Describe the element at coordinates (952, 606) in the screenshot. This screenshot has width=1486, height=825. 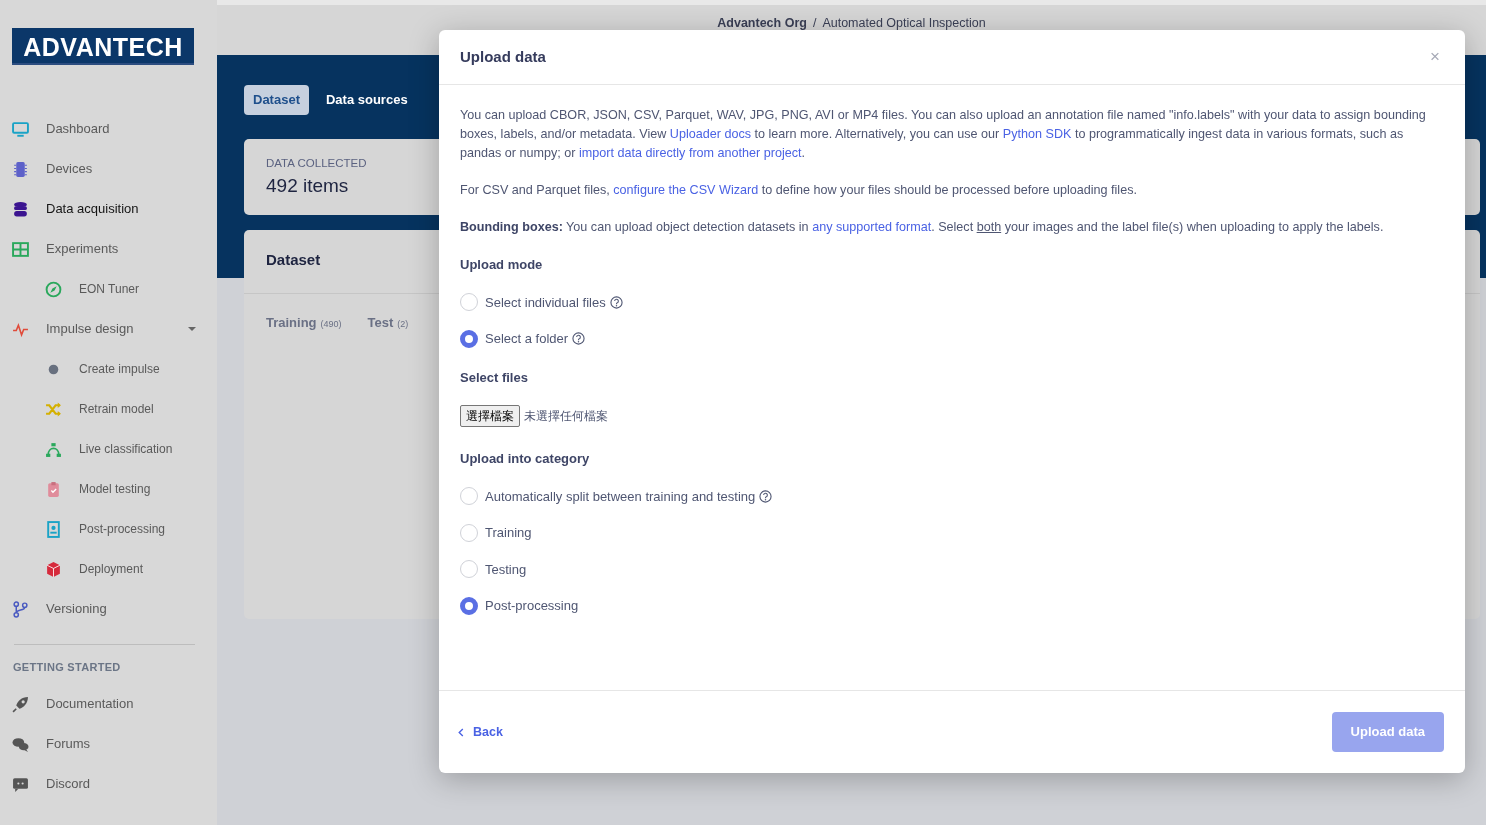
I see `radio-option: Post-processing` at that location.